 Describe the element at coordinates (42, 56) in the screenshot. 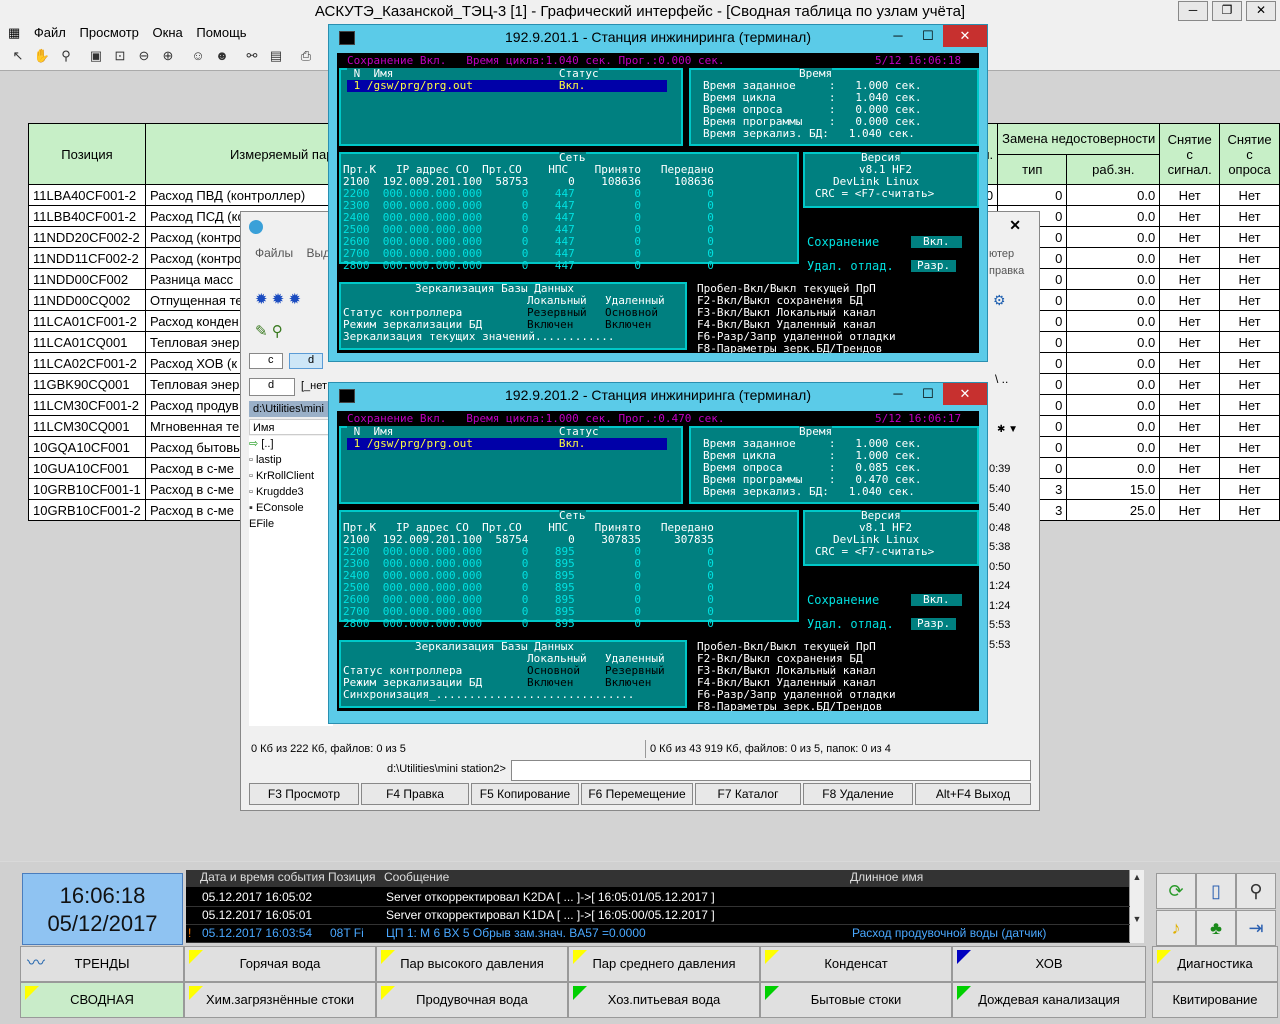

I see `hand-icon: ✋` at that location.